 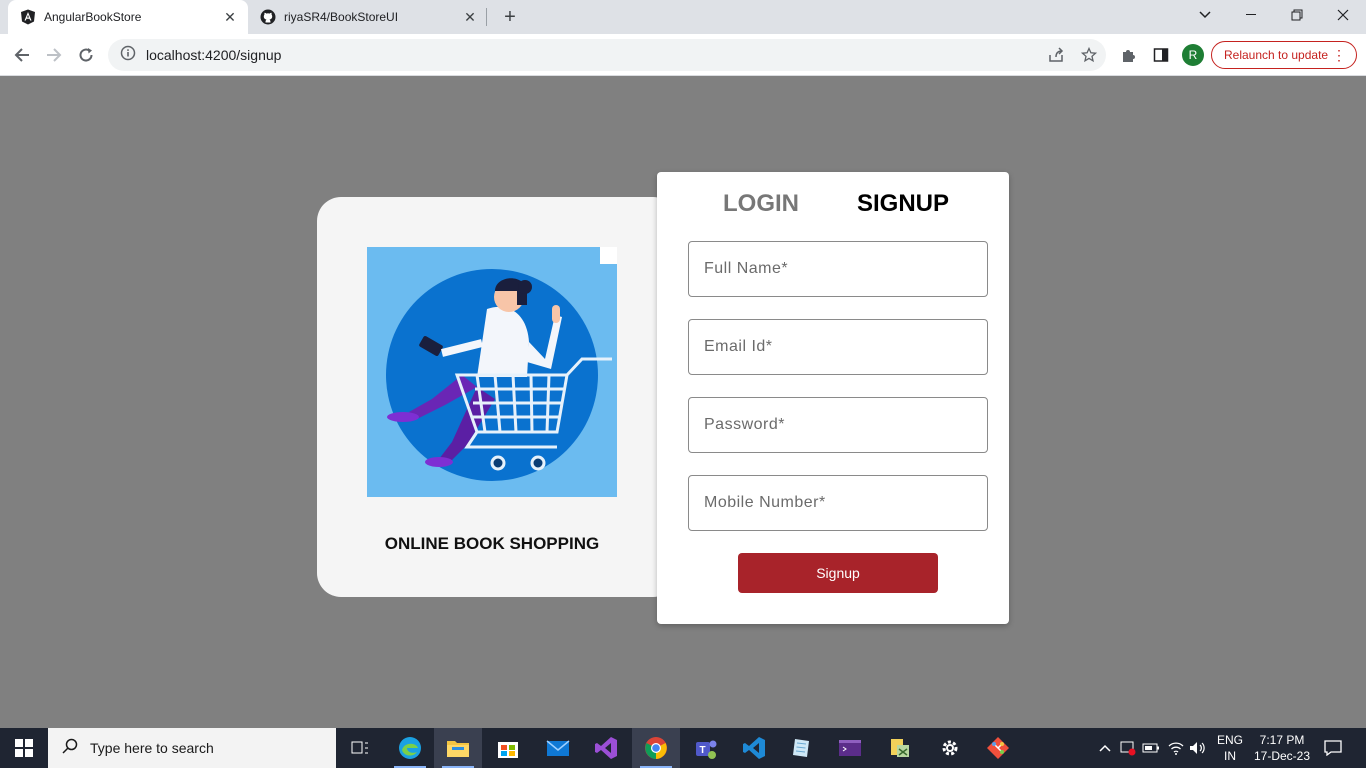 What do you see at coordinates (1282, 756) in the screenshot?
I see `clock-date: 17-Dec-23` at bounding box center [1282, 756].